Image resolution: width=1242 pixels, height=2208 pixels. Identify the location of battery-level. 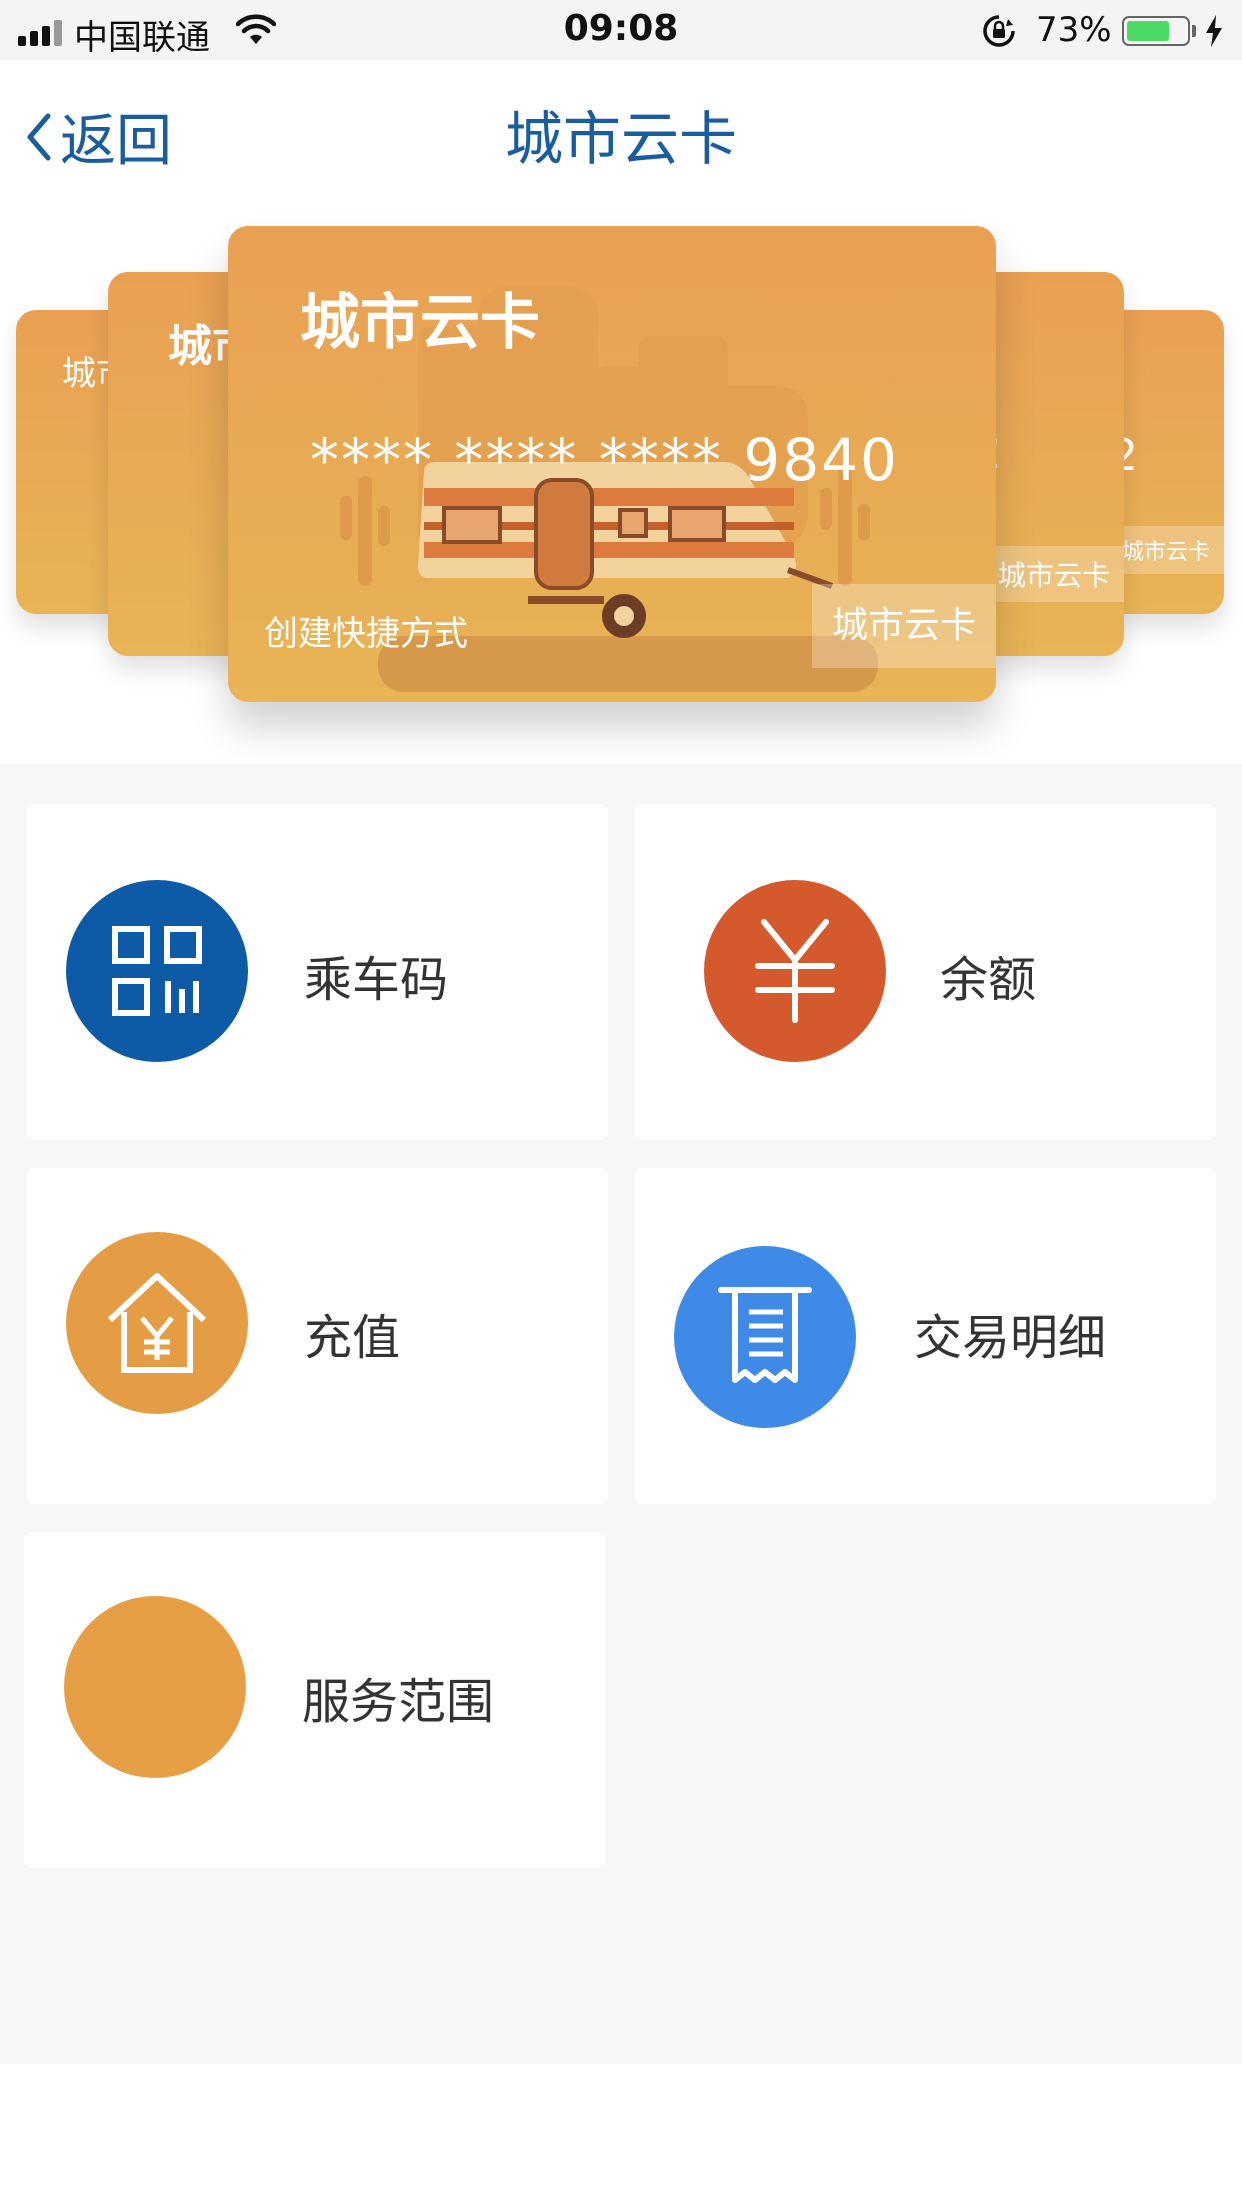
(1148, 31).